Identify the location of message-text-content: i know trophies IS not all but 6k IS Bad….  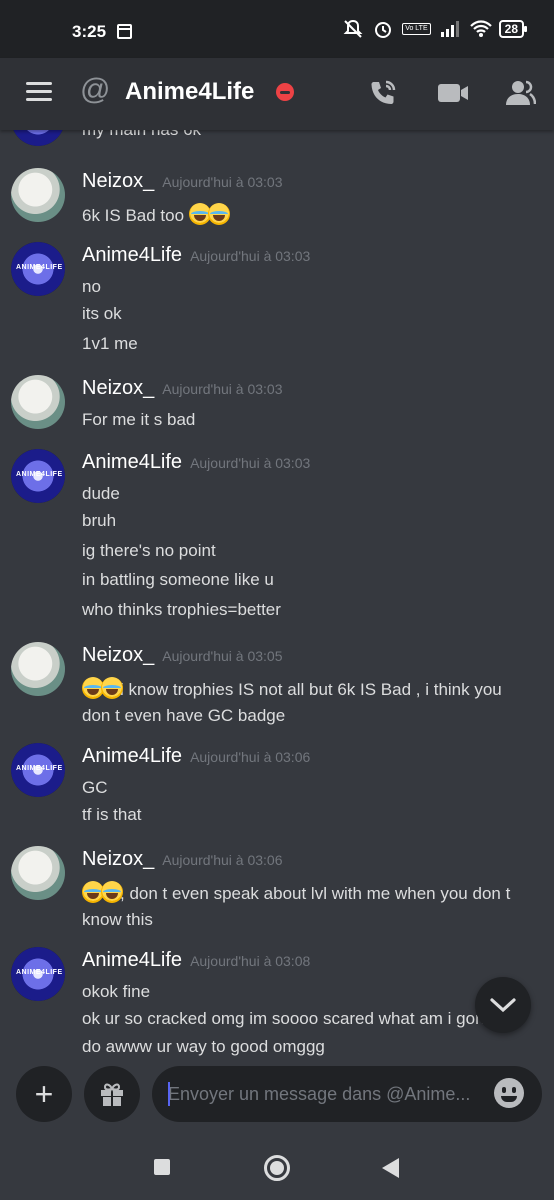
(311, 689).